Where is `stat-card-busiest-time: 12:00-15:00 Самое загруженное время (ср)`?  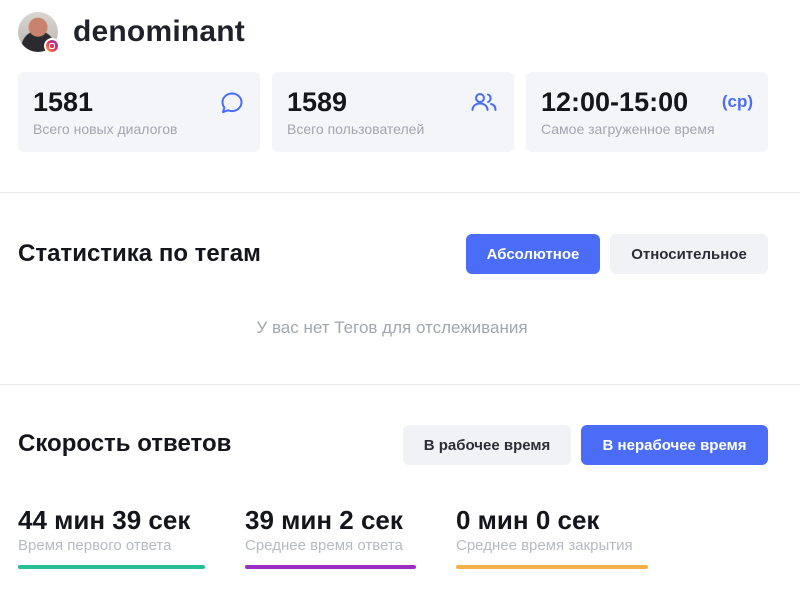 stat-card-busiest-time: 12:00-15:00 Самое загруженное время (ср) is located at coordinates (647, 112).